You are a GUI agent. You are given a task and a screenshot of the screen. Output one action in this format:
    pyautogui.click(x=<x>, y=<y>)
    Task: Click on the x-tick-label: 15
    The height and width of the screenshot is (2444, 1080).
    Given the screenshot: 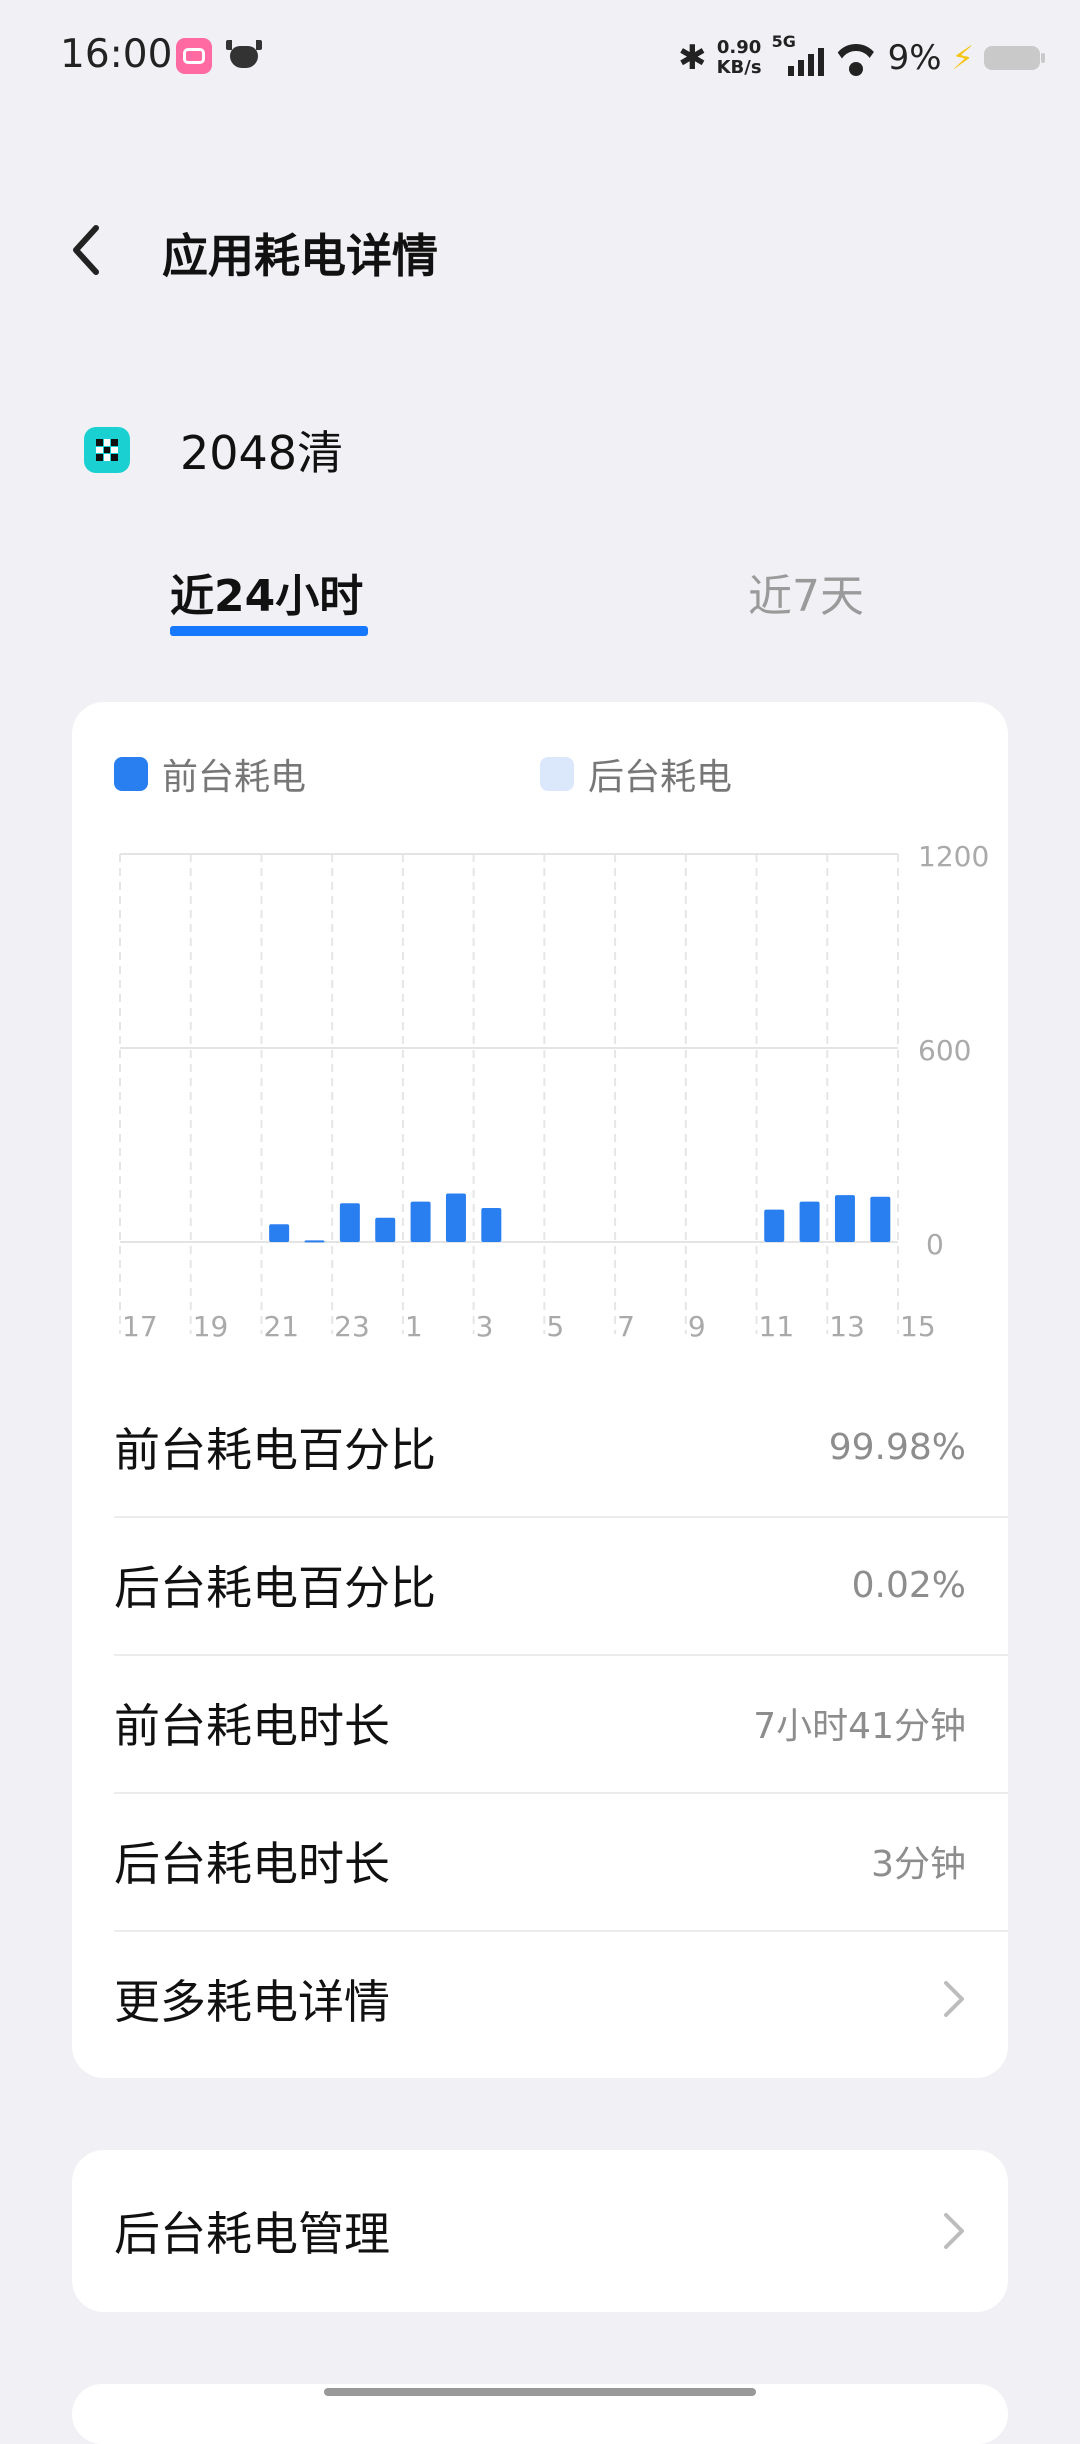 What is the action you would take?
    pyautogui.click(x=918, y=1326)
    